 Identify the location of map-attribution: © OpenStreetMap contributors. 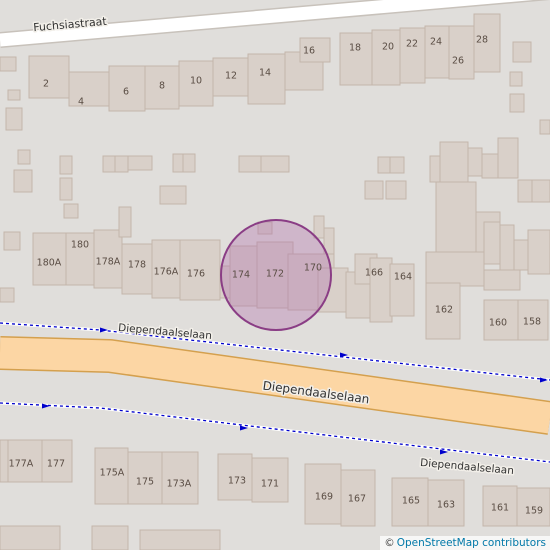
(465, 543).